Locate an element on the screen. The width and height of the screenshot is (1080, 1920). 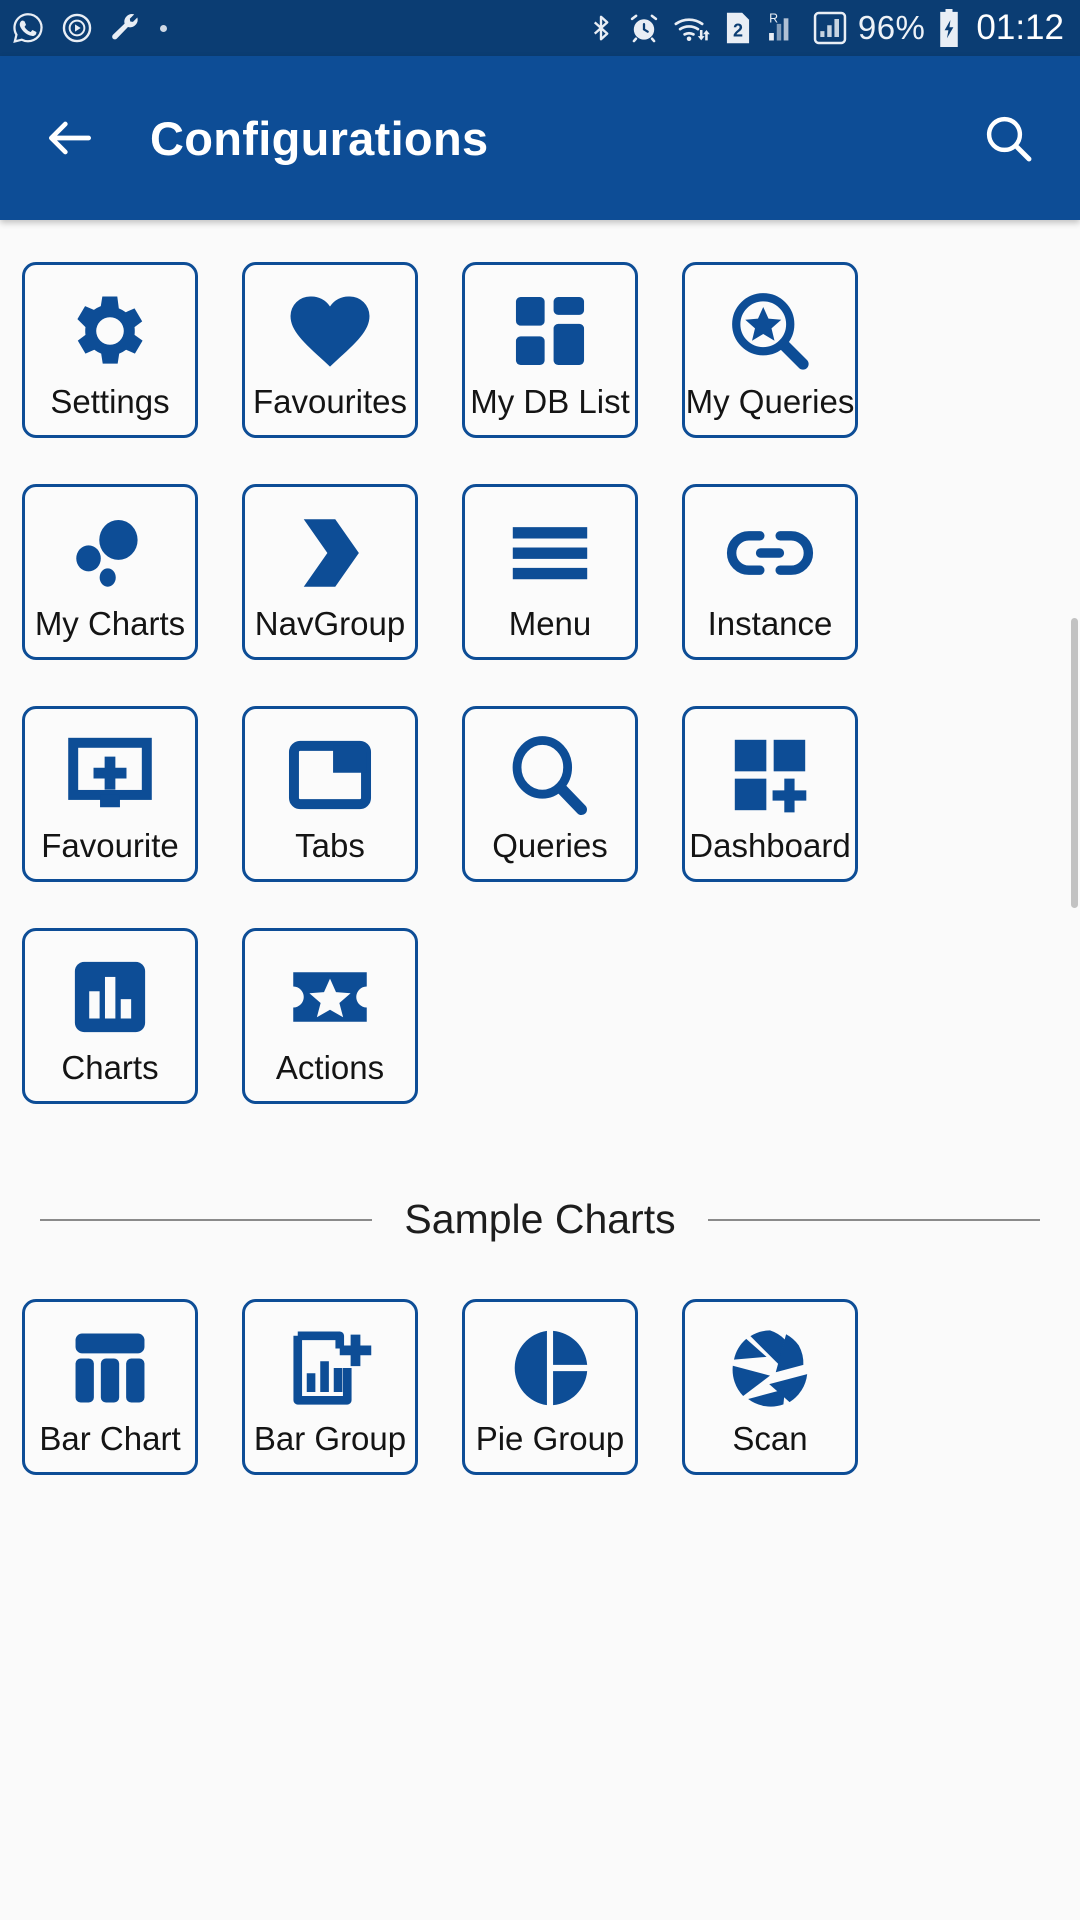
bar-chart-filled-icon is located at coordinates (110, 997).